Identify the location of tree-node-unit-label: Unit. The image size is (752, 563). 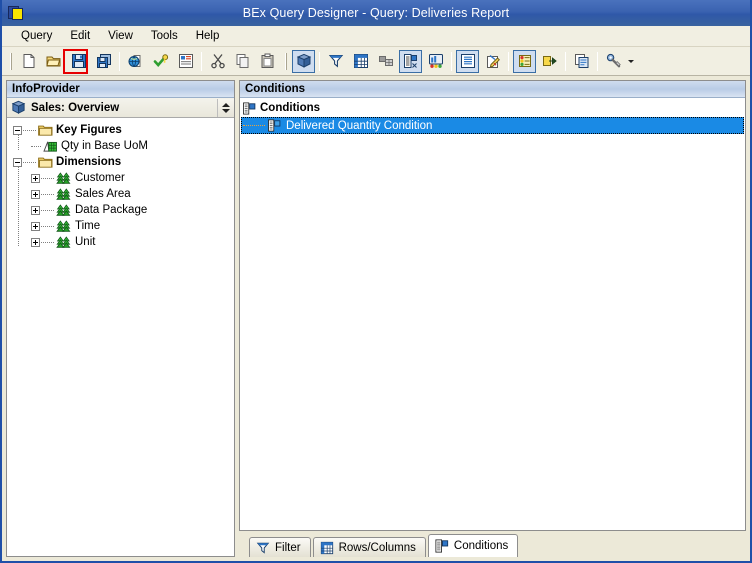
(85, 242).